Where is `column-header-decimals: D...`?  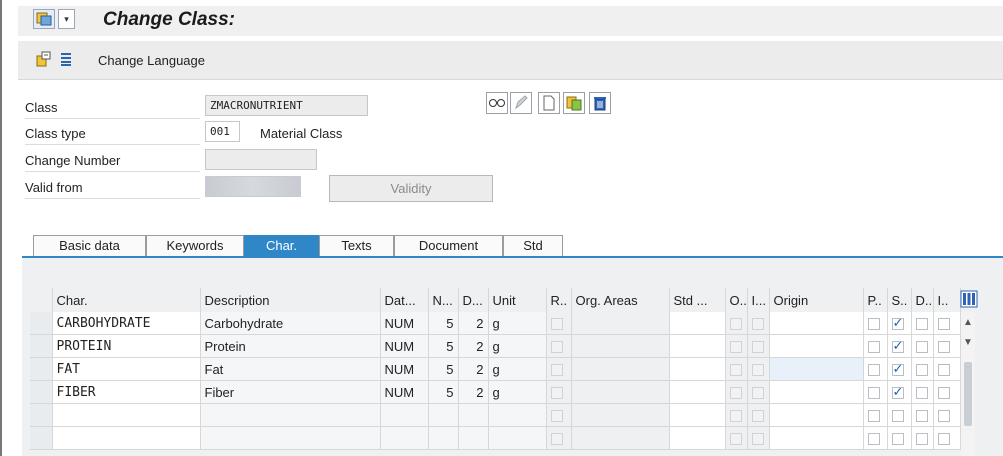 column-header-decimals: D... is located at coordinates (473, 300).